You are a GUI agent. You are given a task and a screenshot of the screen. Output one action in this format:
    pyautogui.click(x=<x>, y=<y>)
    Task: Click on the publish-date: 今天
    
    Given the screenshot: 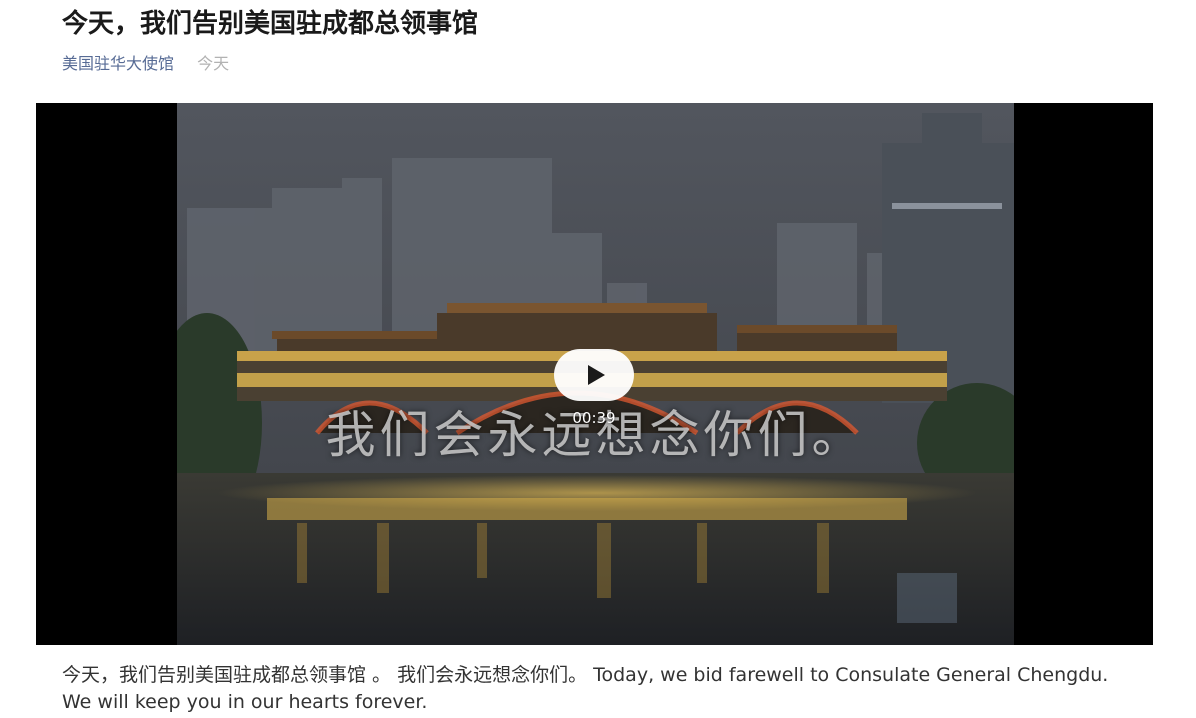 What is the action you would take?
    pyautogui.click(x=213, y=63)
    